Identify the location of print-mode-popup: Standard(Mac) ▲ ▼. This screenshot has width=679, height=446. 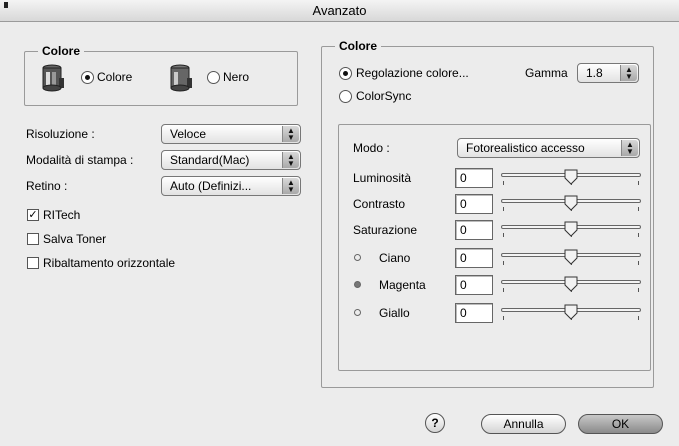
(231, 160).